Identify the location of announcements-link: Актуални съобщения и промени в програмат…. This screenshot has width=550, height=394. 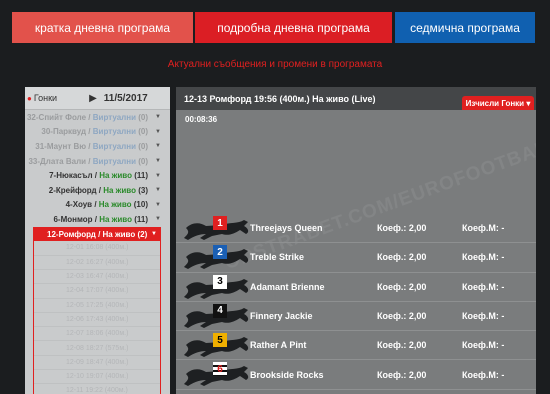
(275, 64).